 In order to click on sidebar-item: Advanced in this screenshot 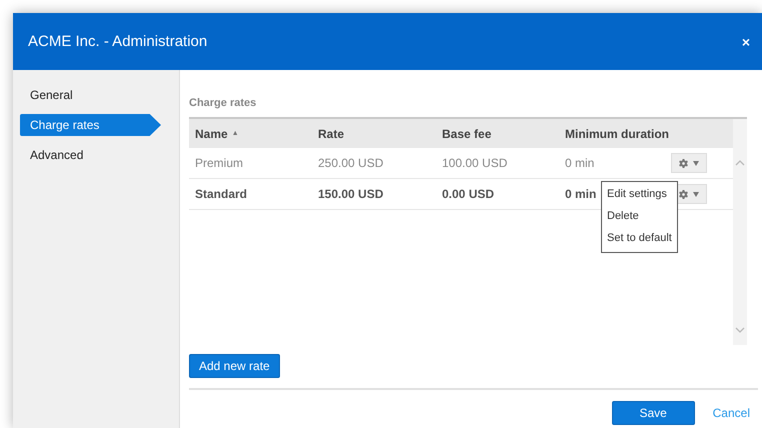, I will do `click(90, 155)`.